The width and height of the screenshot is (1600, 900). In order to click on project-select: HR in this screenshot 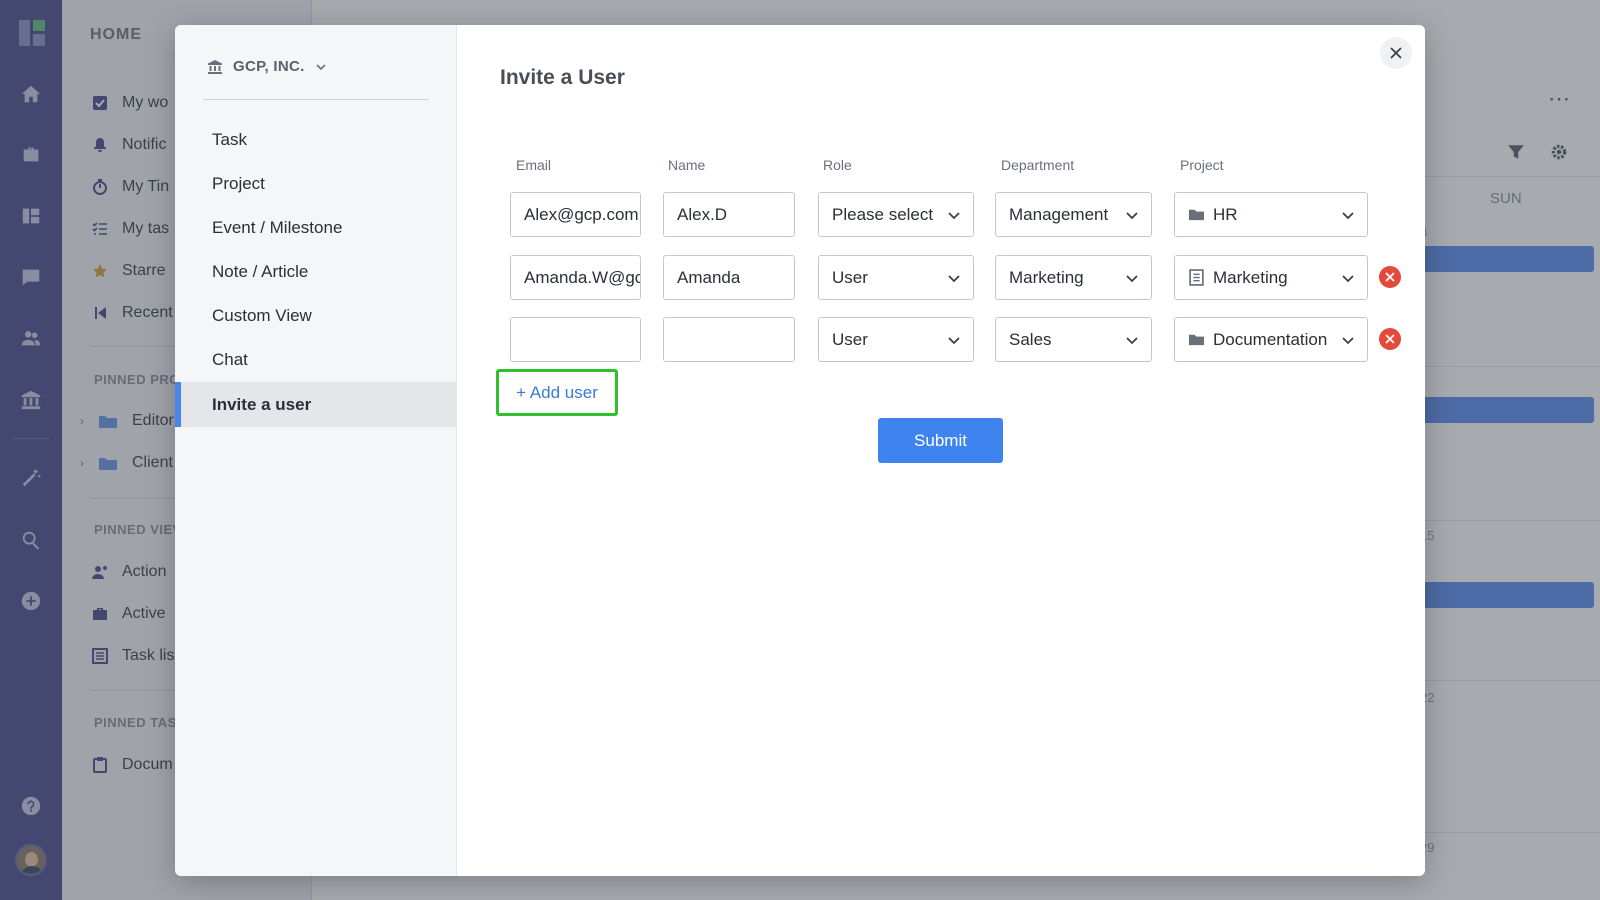, I will do `click(1271, 214)`.